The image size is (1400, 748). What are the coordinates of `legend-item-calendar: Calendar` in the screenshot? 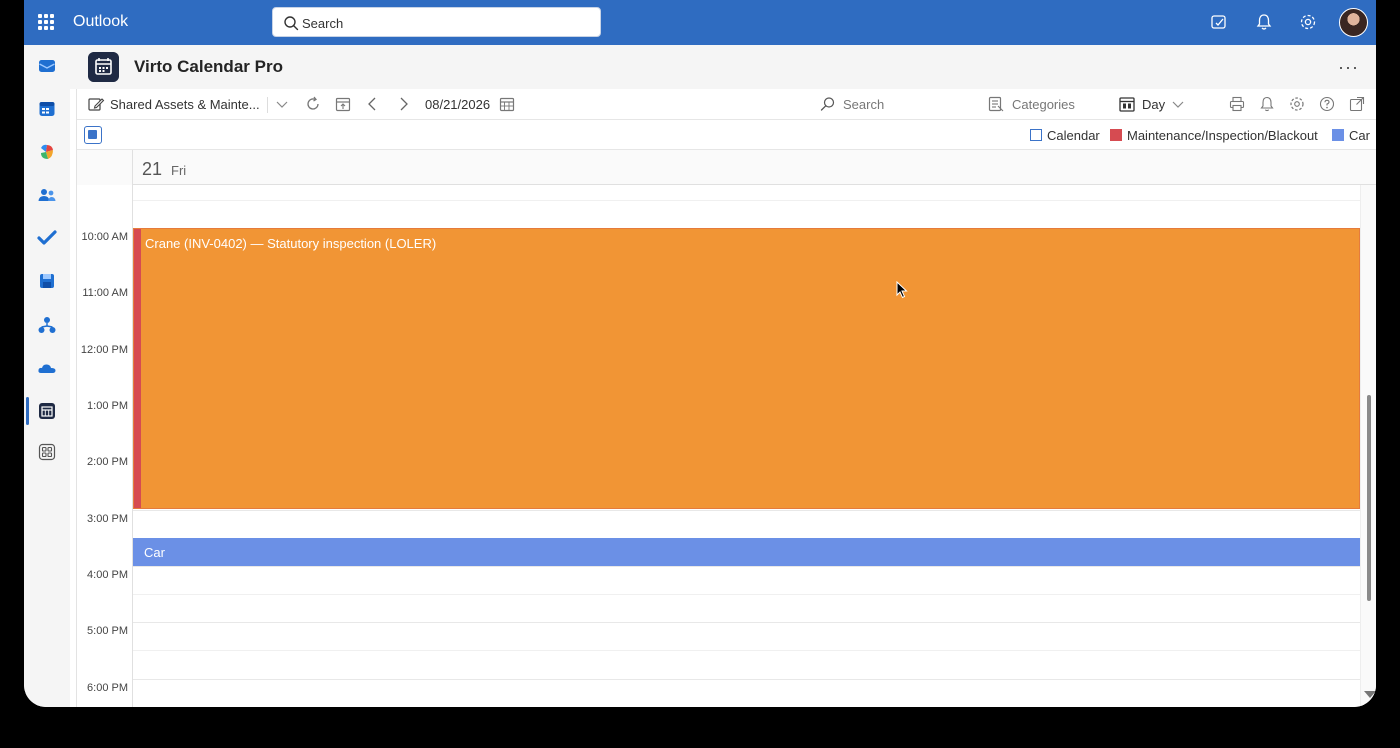 It's located at (1073, 135).